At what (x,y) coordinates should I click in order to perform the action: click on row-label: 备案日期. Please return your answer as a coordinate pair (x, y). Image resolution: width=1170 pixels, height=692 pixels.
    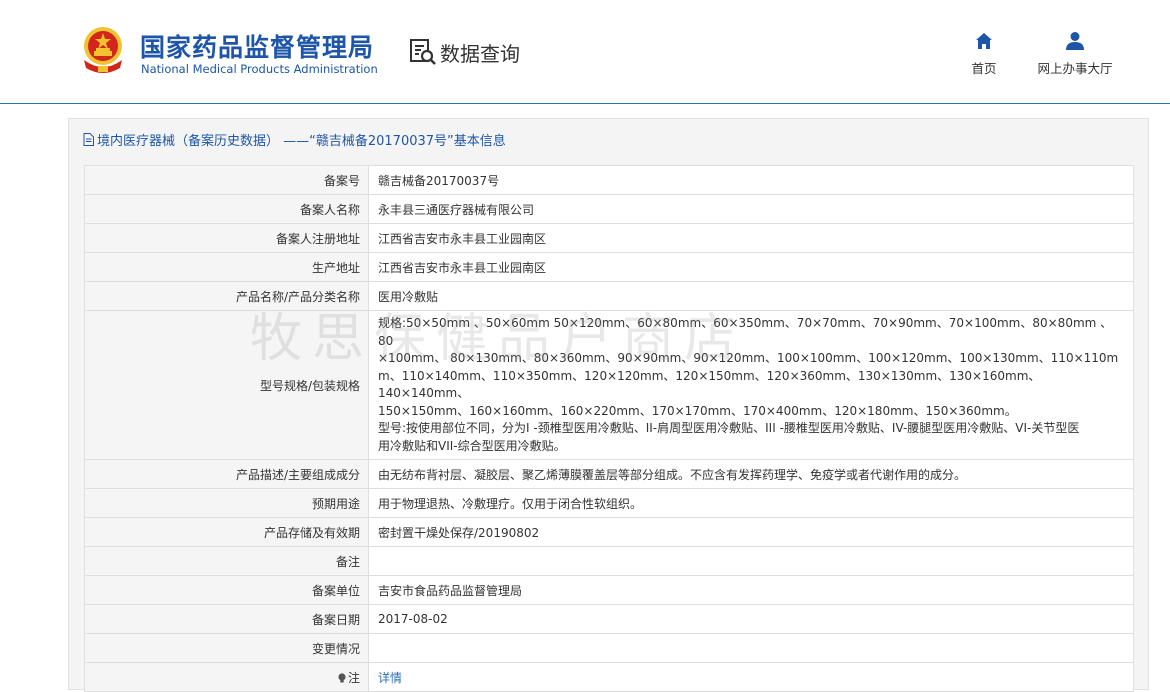
    Looking at the image, I should click on (226, 619).